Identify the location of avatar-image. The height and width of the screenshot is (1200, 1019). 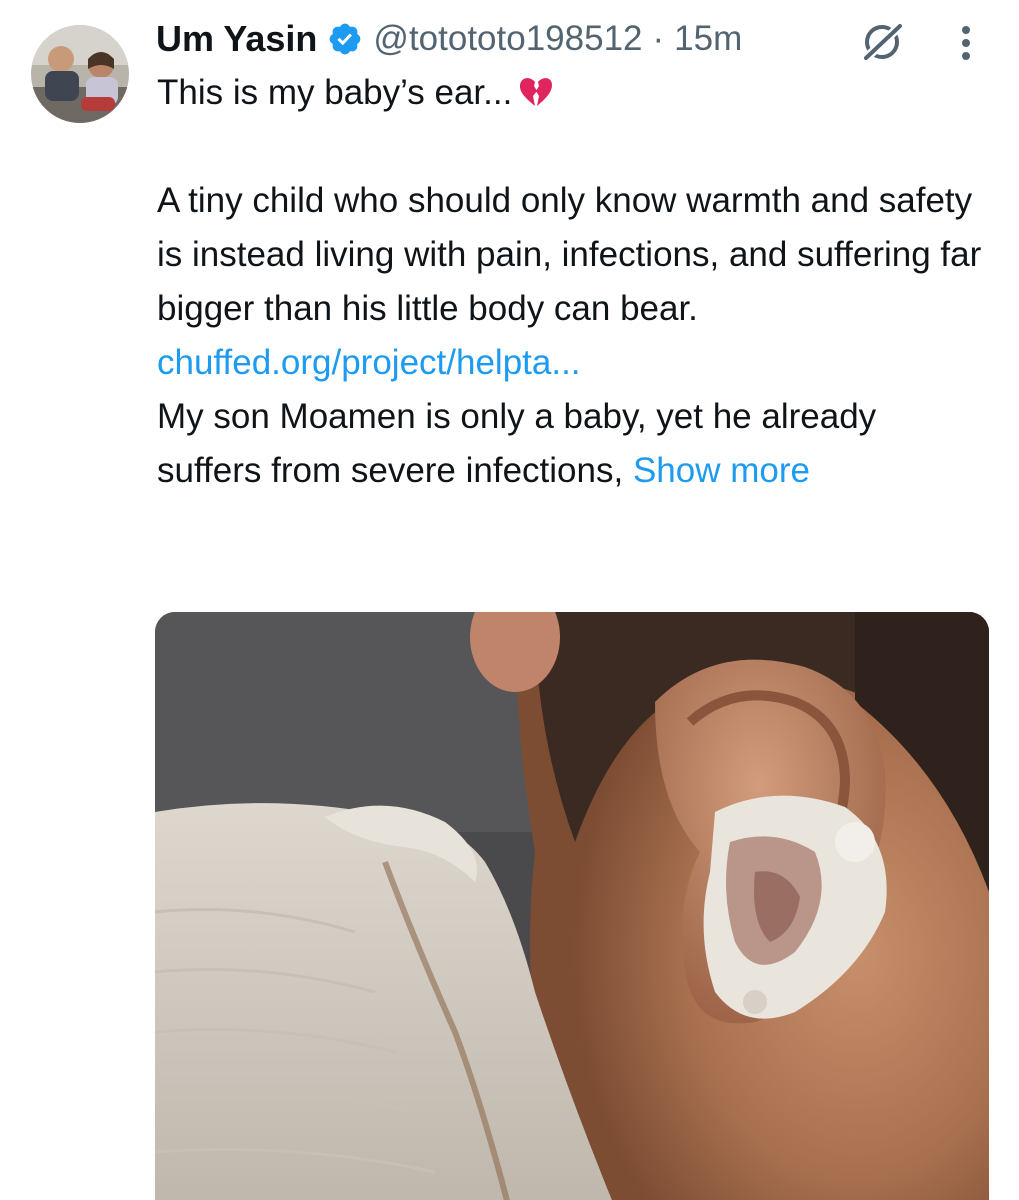
(80, 74).